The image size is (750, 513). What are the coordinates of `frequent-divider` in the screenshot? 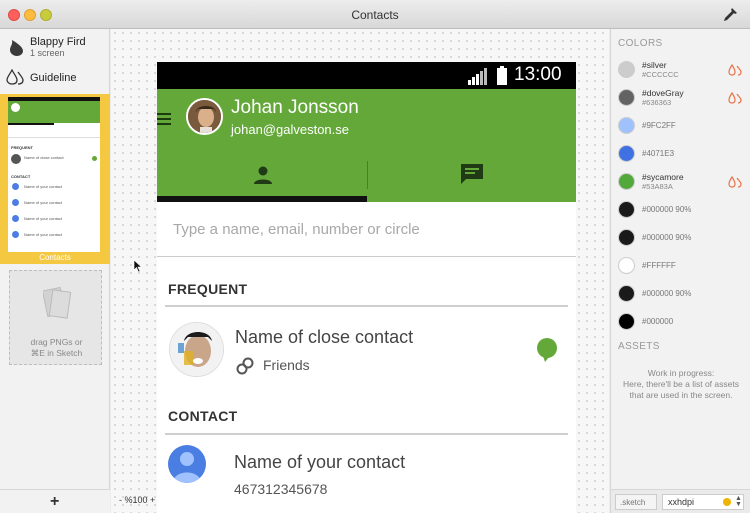 It's located at (366, 306).